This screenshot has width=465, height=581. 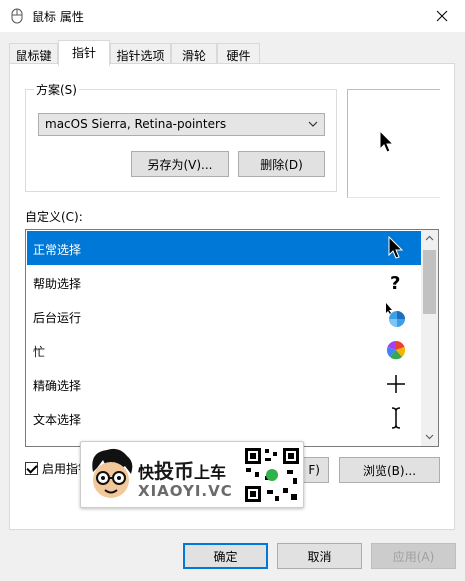 What do you see at coordinates (140, 53) in the screenshot?
I see `tab-pointer-options: 指针选项` at bounding box center [140, 53].